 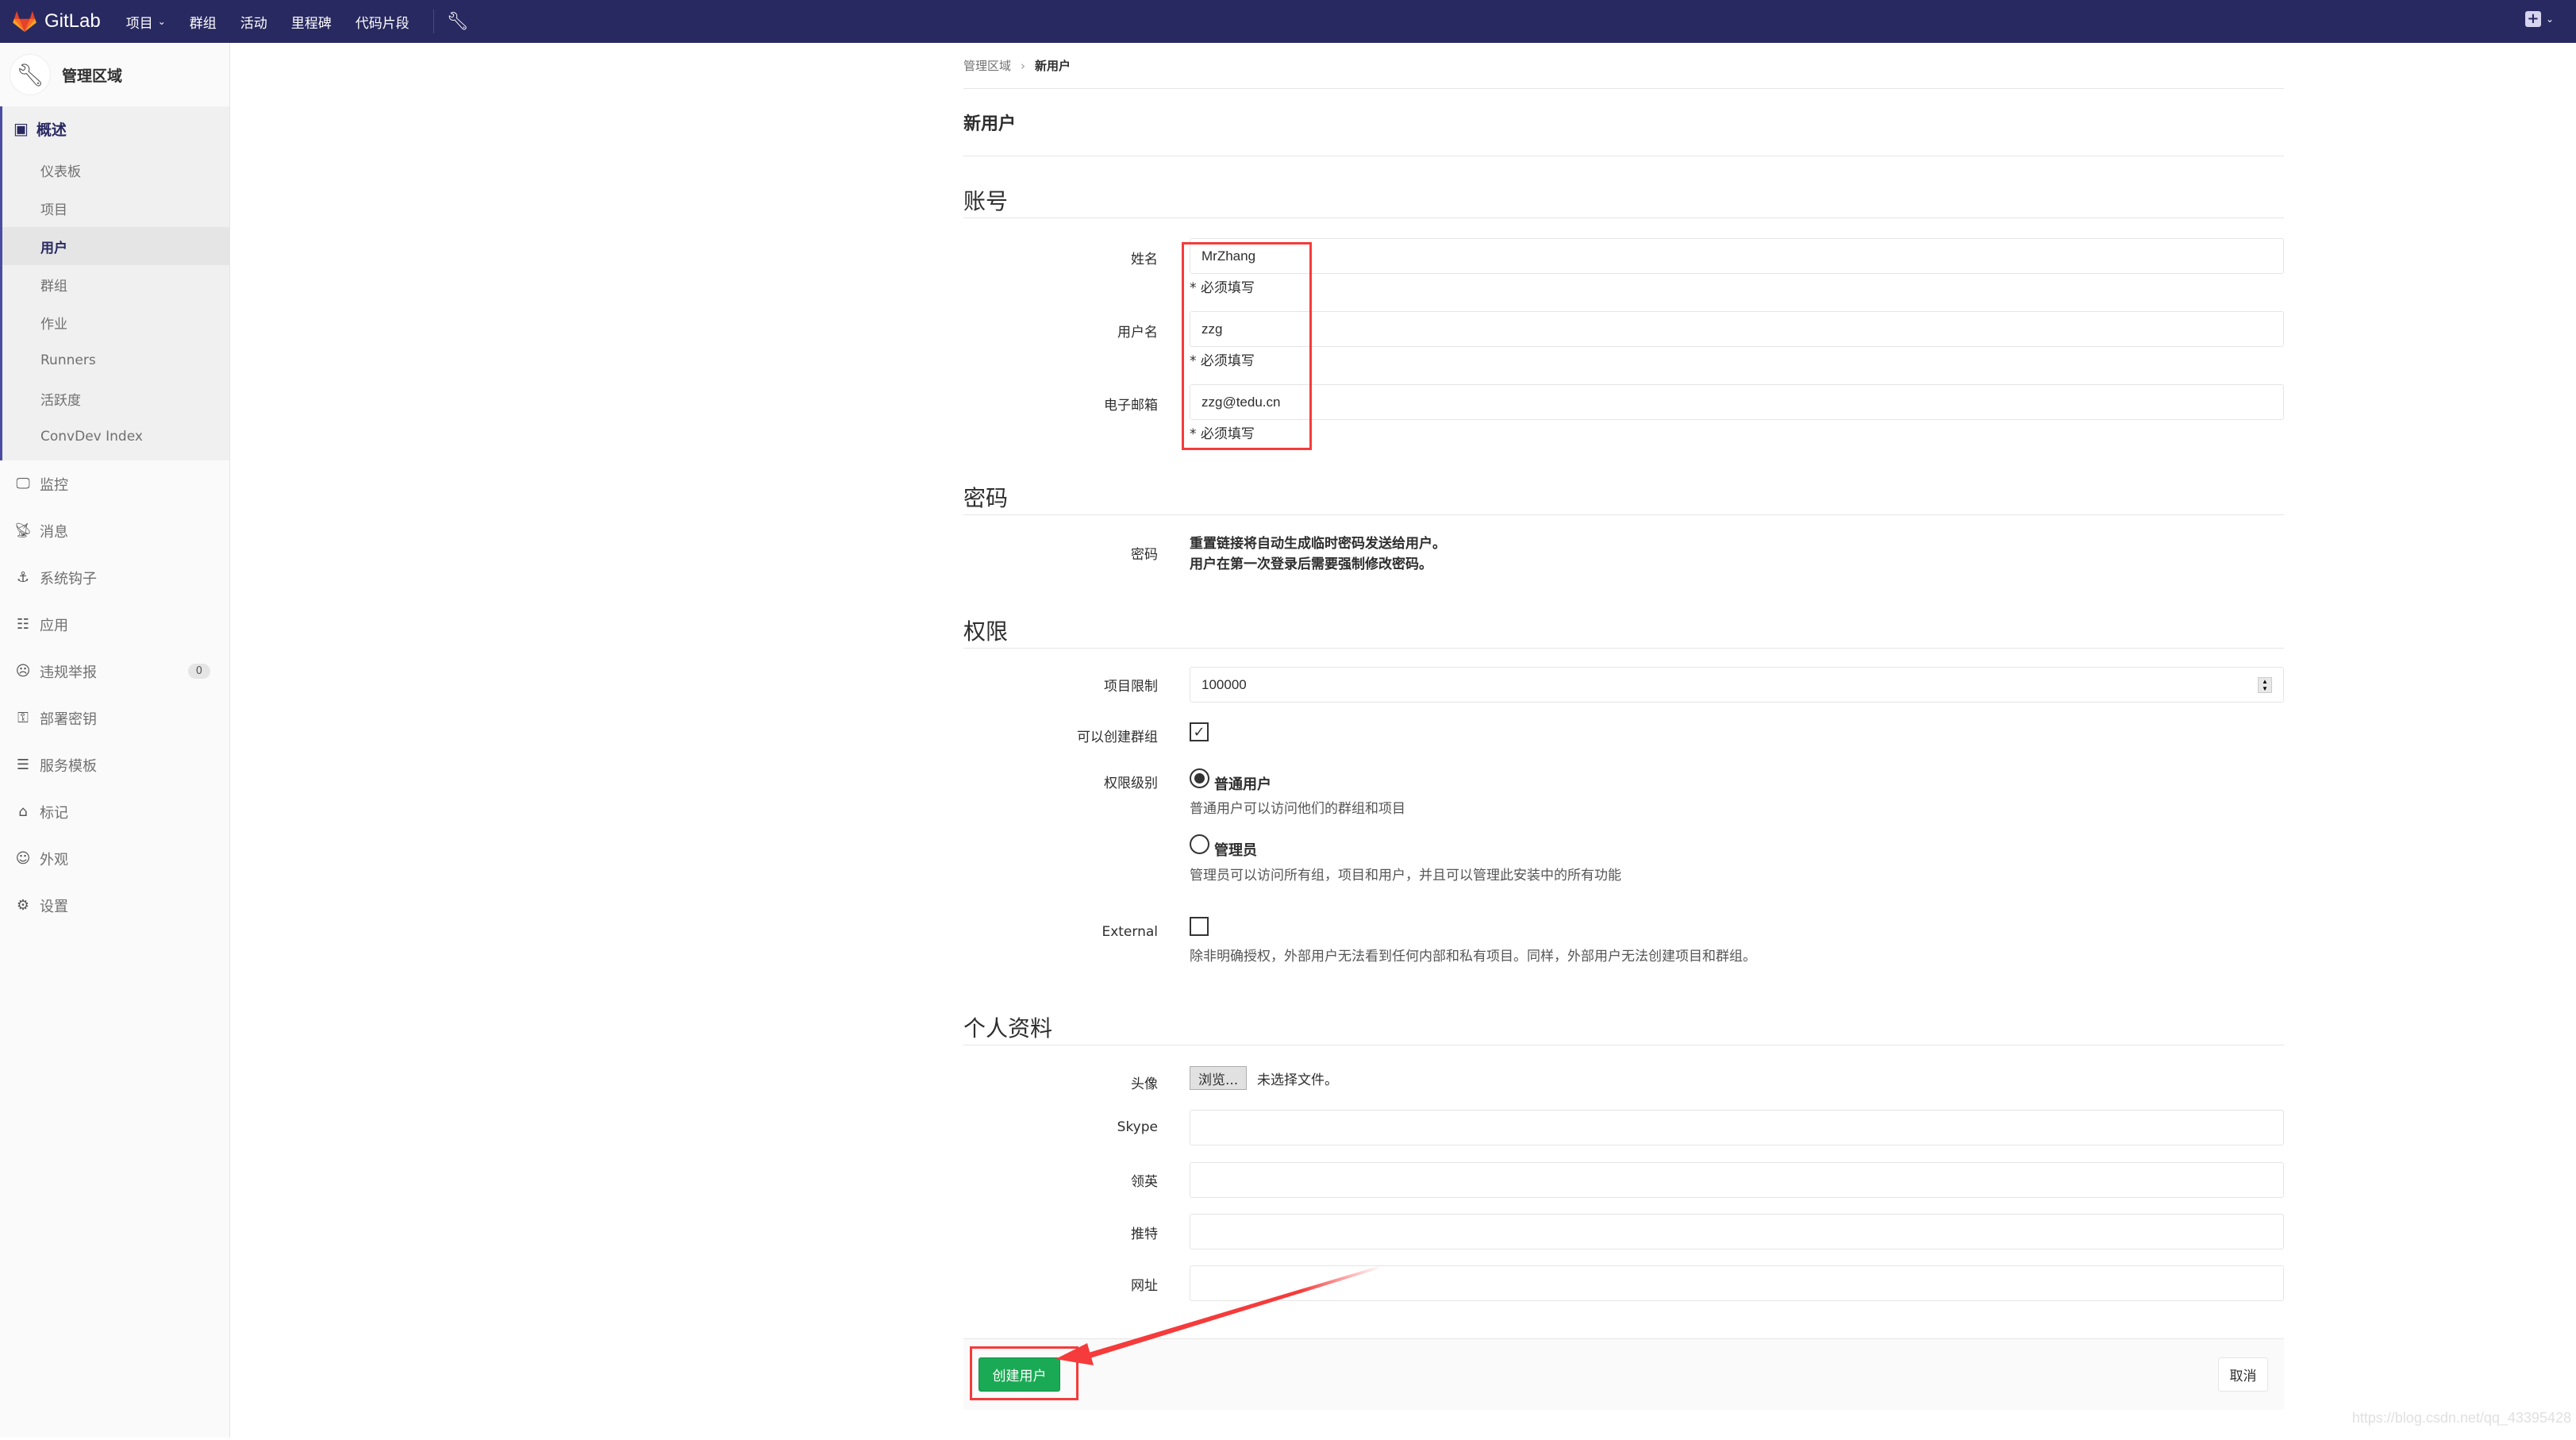 What do you see at coordinates (1405, 874) in the screenshot?
I see `admin-desc: 管理员可以访问所有组，项目和用户，并且可以管理此安装中的所有功能` at bounding box center [1405, 874].